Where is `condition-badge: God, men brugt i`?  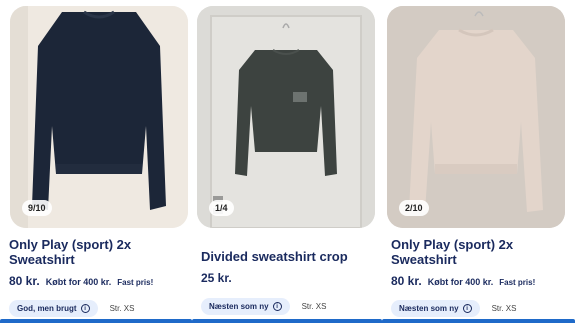 condition-badge: God, men brugt i is located at coordinates (53, 308).